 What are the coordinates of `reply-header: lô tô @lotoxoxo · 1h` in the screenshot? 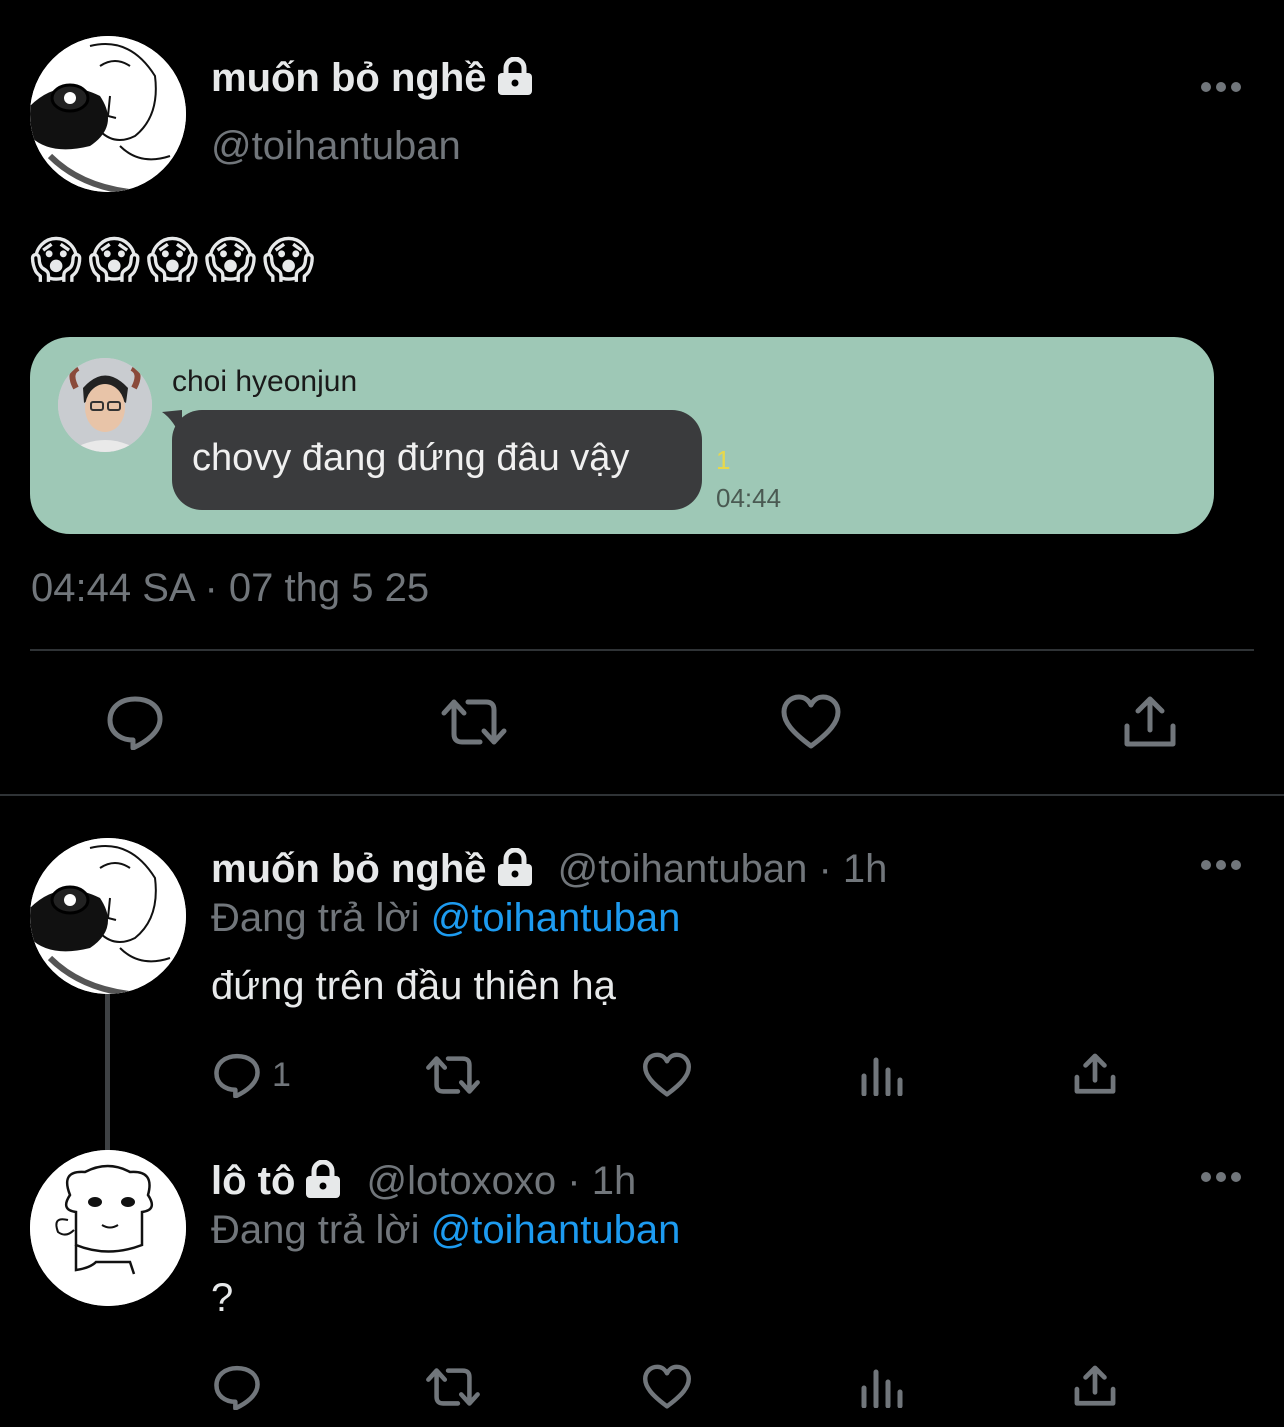 It's located at (423, 1183).